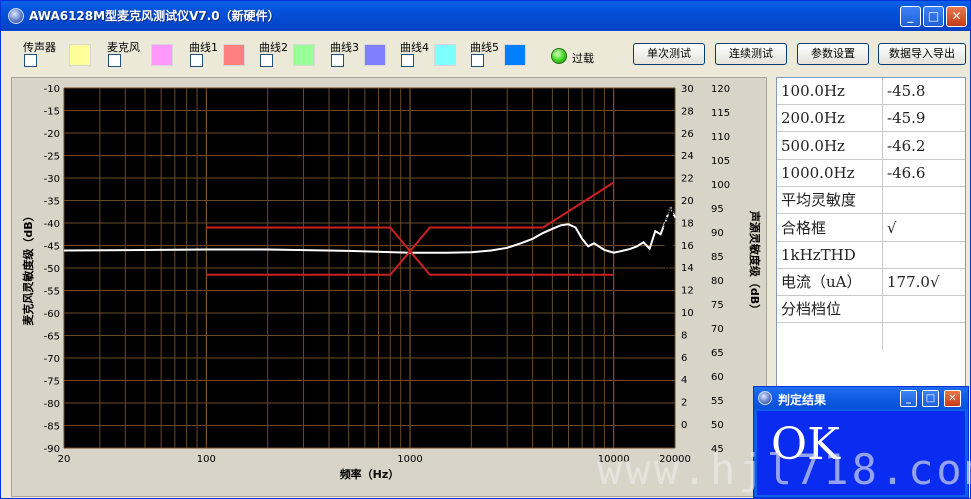 Image resolution: width=971 pixels, height=499 pixels. I want to click on result-value: 177.0√, so click(913, 282).